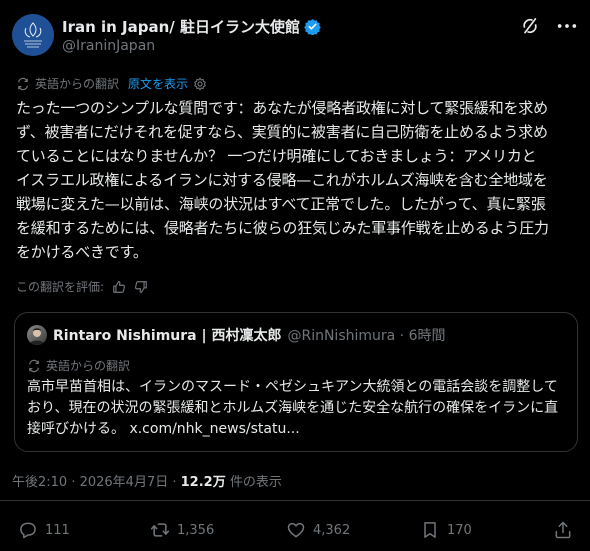  What do you see at coordinates (141, 287) in the screenshot?
I see `thumbs-down-icon` at bounding box center [141, 287].